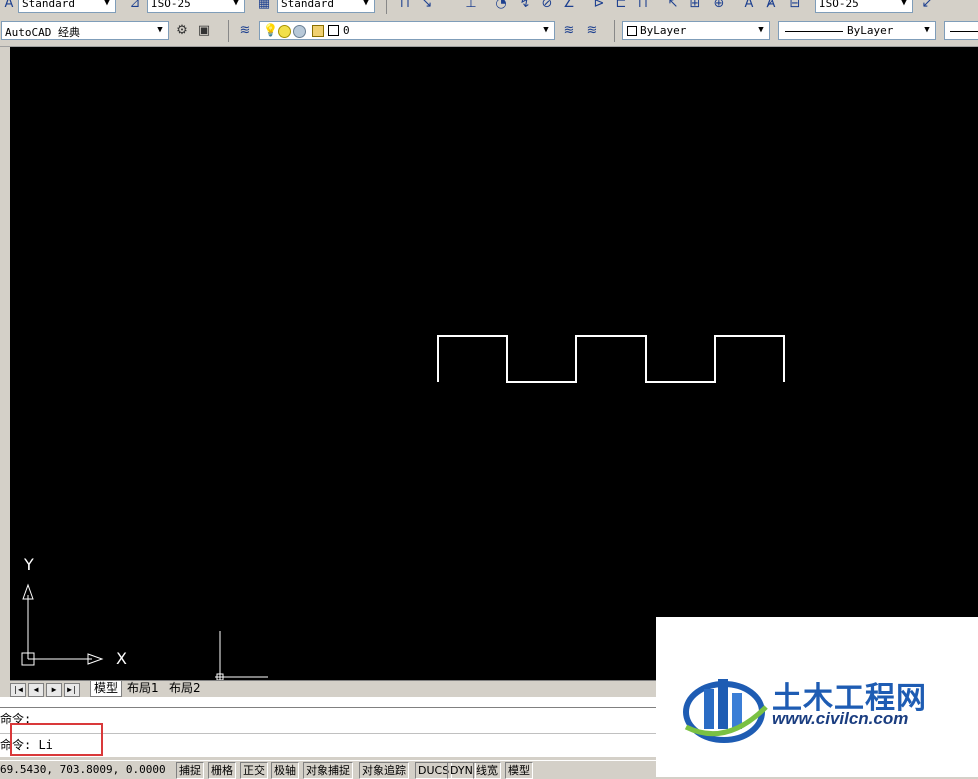  I want to click on make-current-layer-icon: ≋, so click(569, 31).